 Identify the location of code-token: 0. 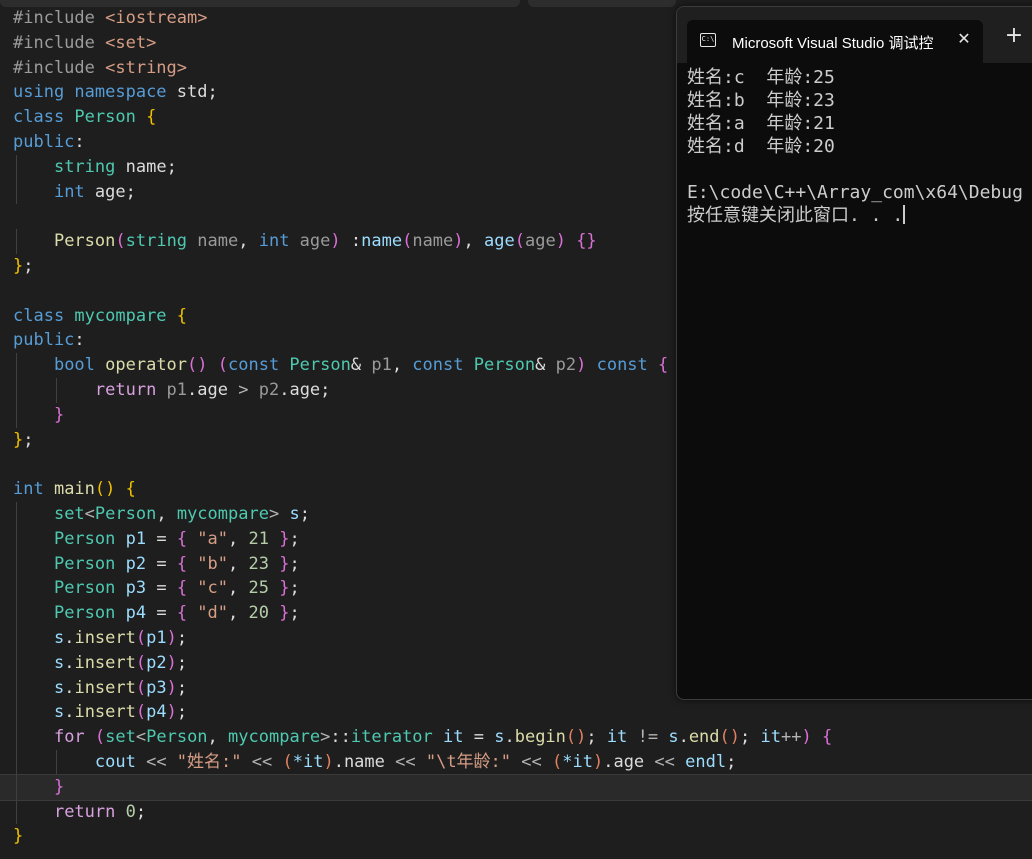
(130, 811).